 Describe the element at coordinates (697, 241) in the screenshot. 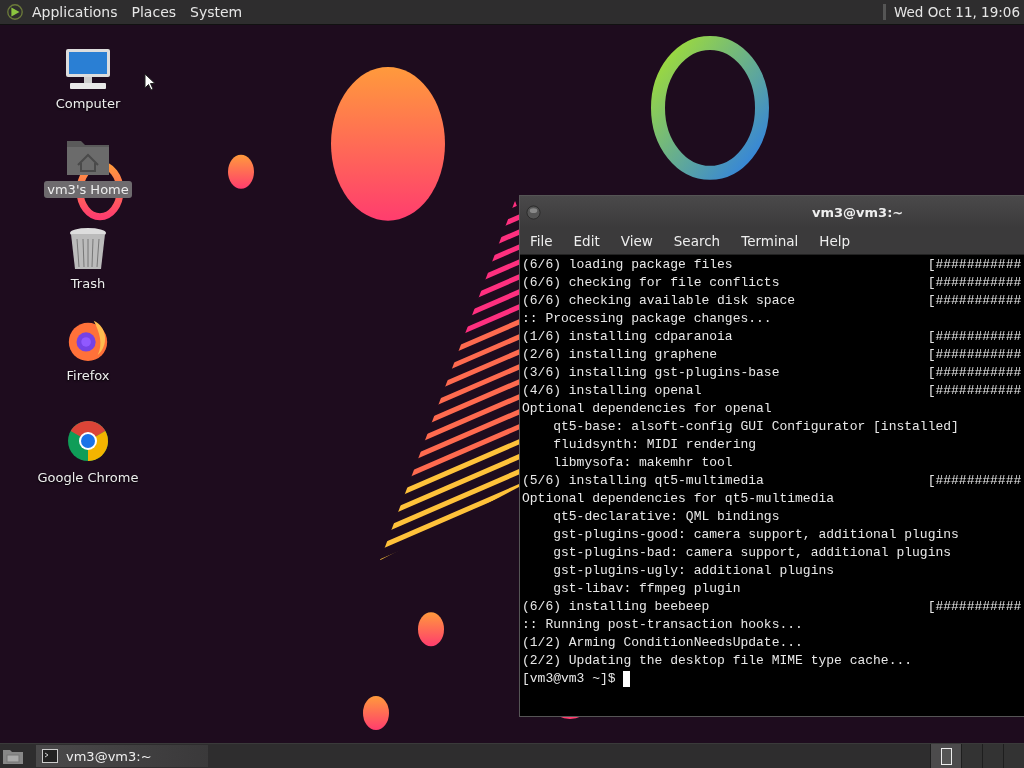

I see `menu-item: Search` at that location.